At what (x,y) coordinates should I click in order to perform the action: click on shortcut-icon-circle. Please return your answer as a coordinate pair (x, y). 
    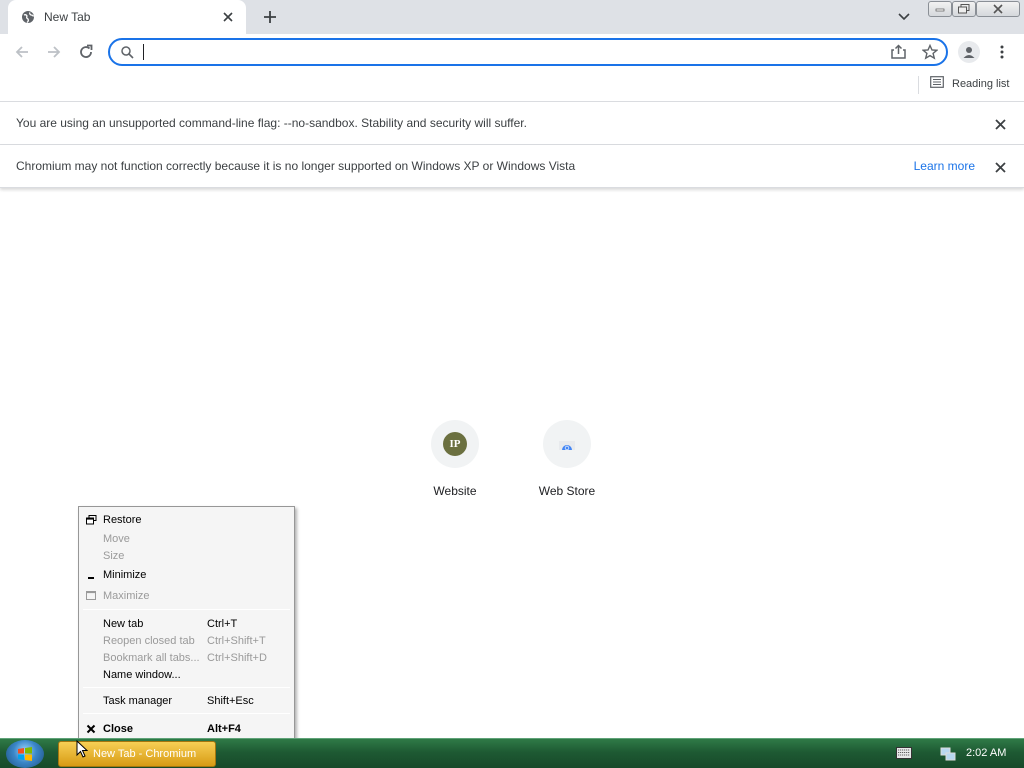
    Looking at the image, I should click on (567, 444).